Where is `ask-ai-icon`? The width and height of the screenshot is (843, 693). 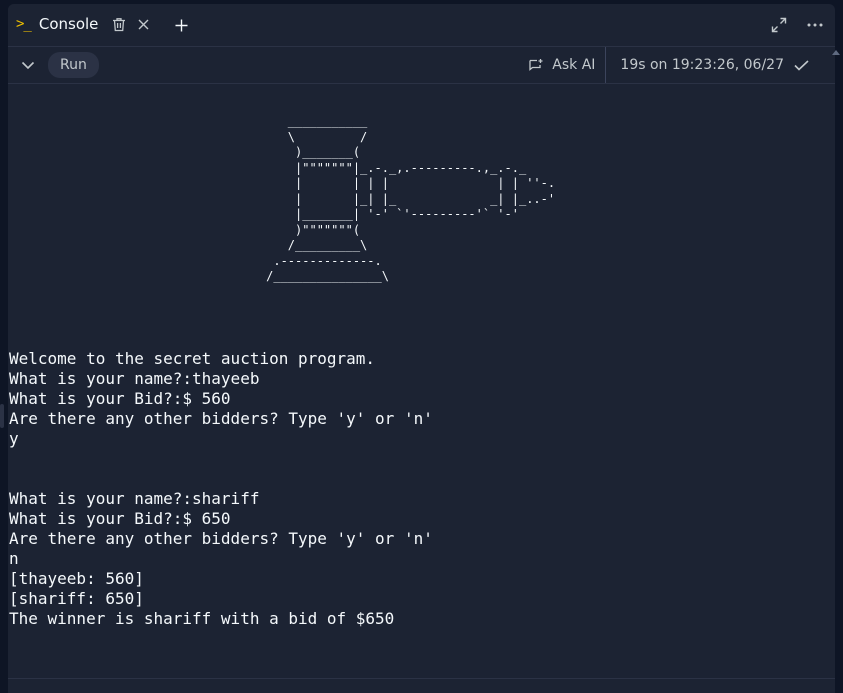 ask-ai-icon is located at coordinates (536, 65).